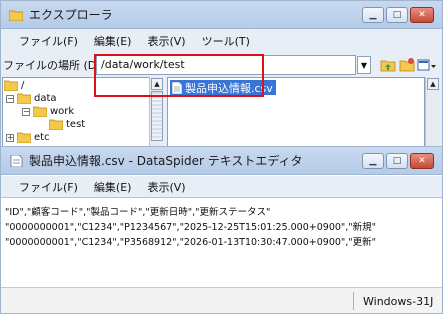 The height and width of the screenshot is (314, 443). I want to click on editor-window-buttons: ▁ □ ✕, so click(398, 161).